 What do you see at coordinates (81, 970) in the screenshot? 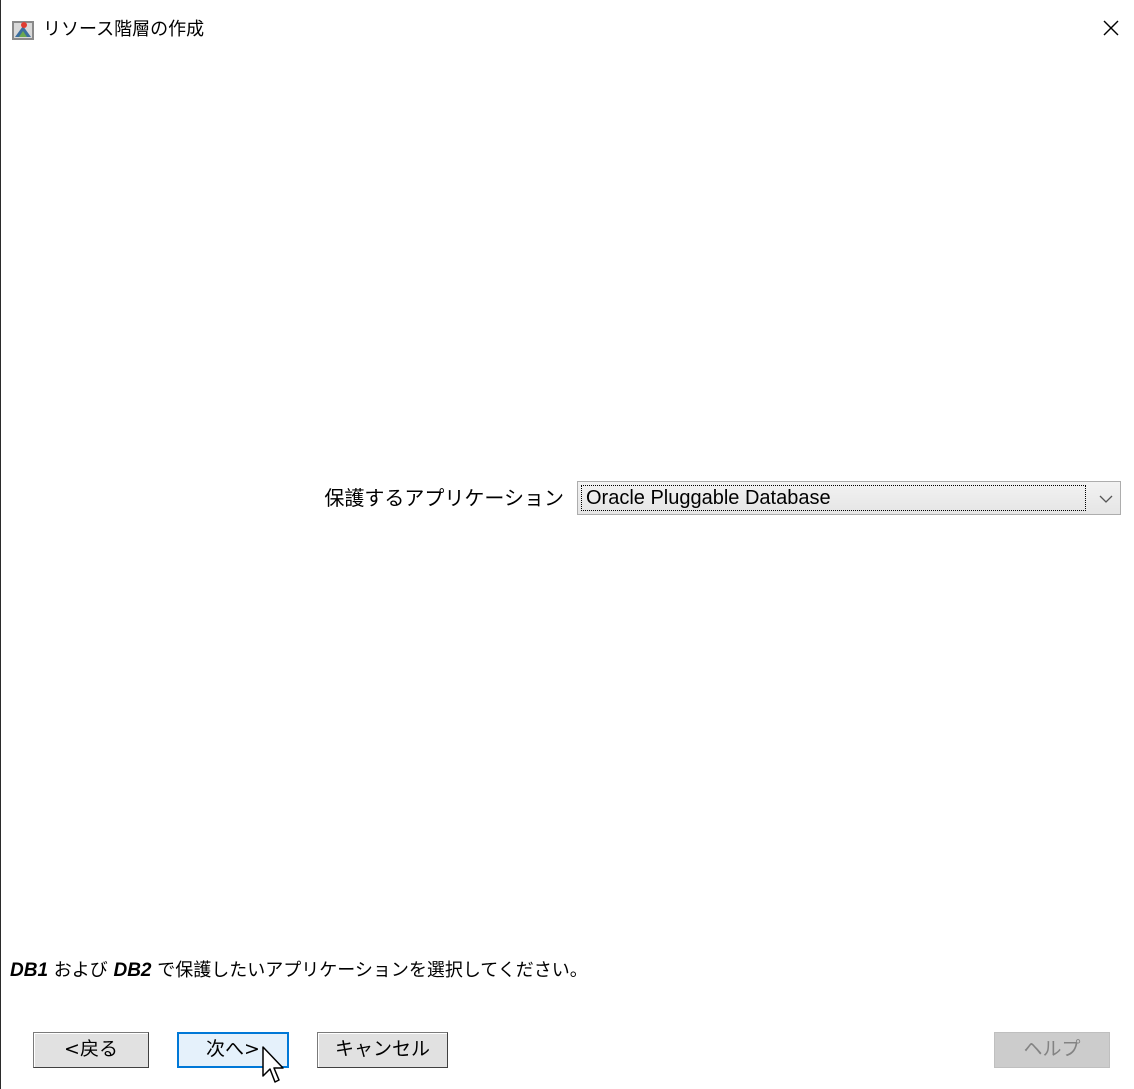
I see `instruction-and: および` at bounding box center [81, 970].